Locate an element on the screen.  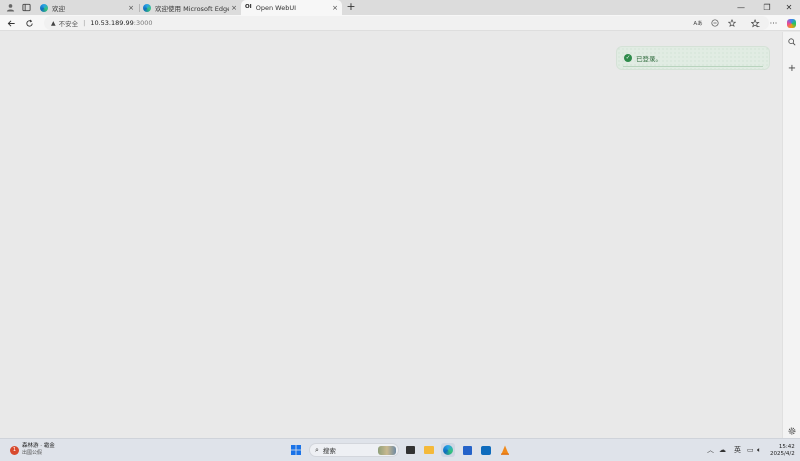
taskbar-clock: 15:42 2025/4/2 is located at coordinates (782, 451).